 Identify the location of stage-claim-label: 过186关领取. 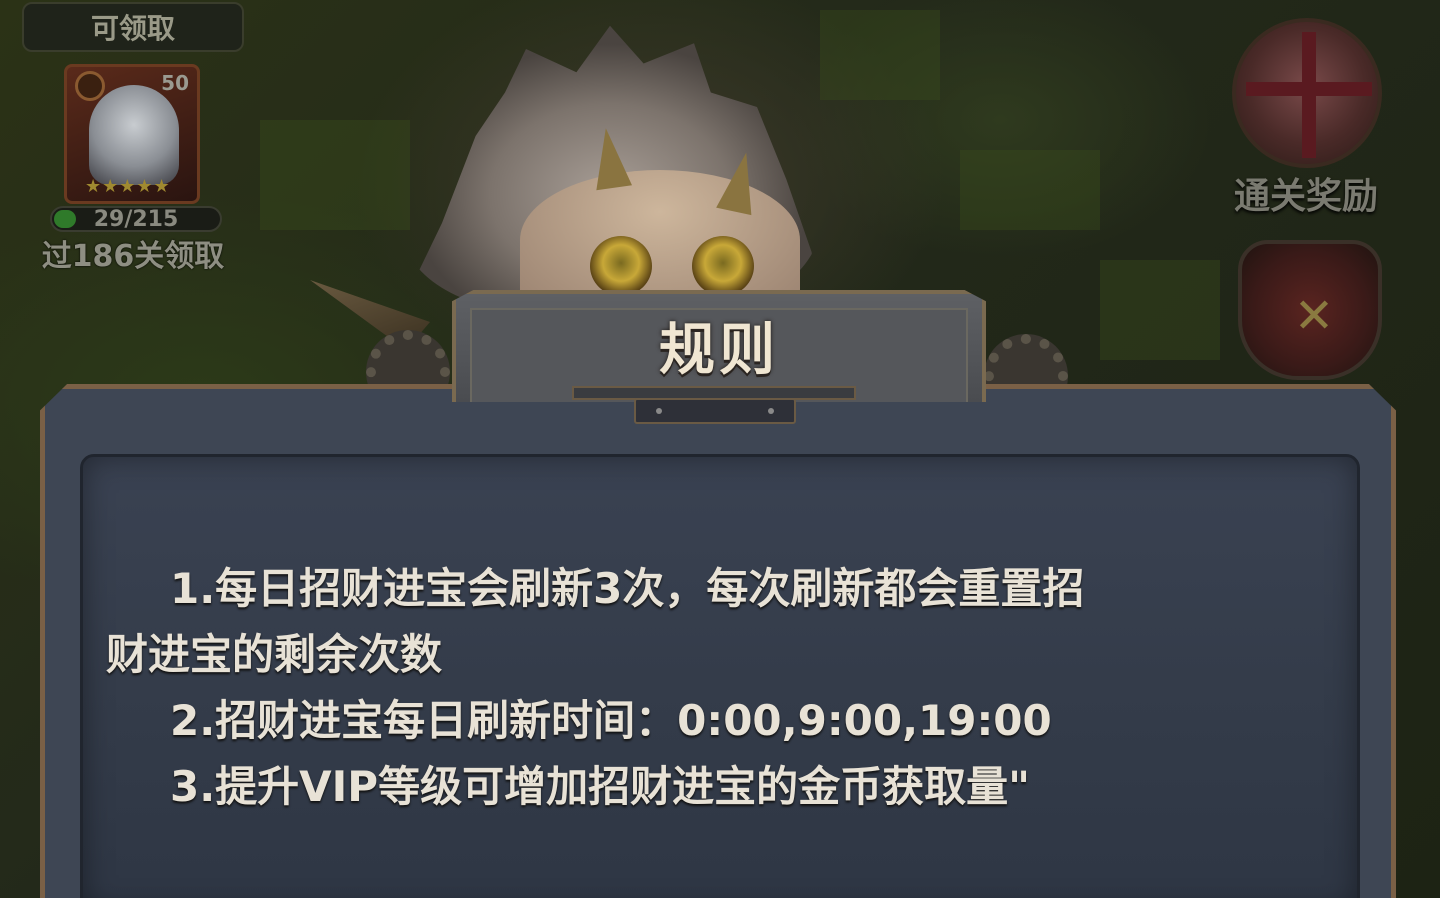
(133, 253).